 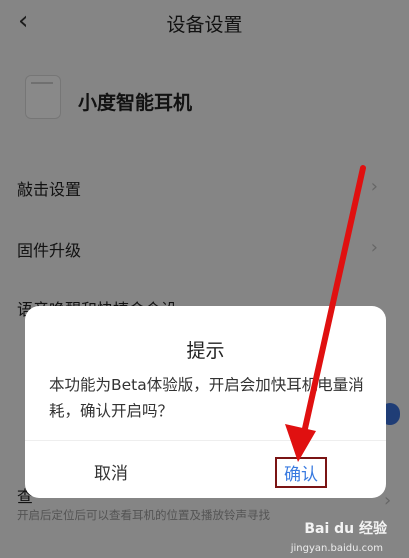 What do you see at coordinates (336, 548) in the screenshot?
I see `watermark-url: jingyan.baidu.com` at bounding box center [336, 548].